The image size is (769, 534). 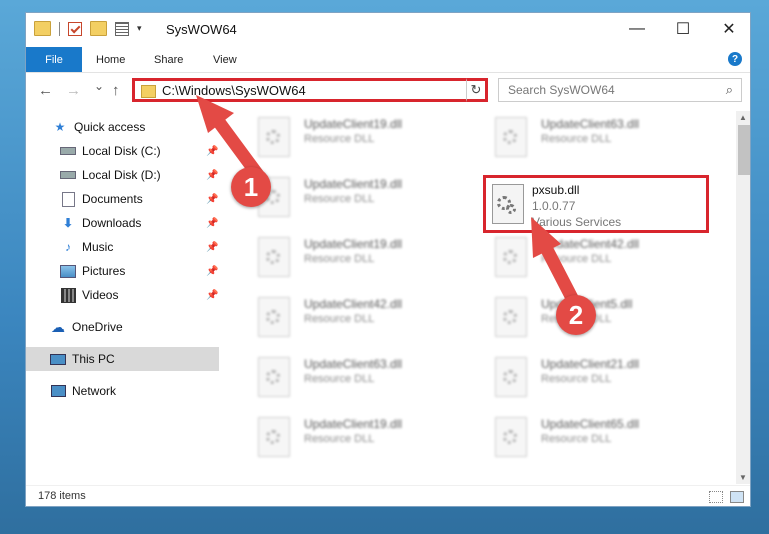 I want to click on window-title: SysWOW64, so click(x=201, y=29).